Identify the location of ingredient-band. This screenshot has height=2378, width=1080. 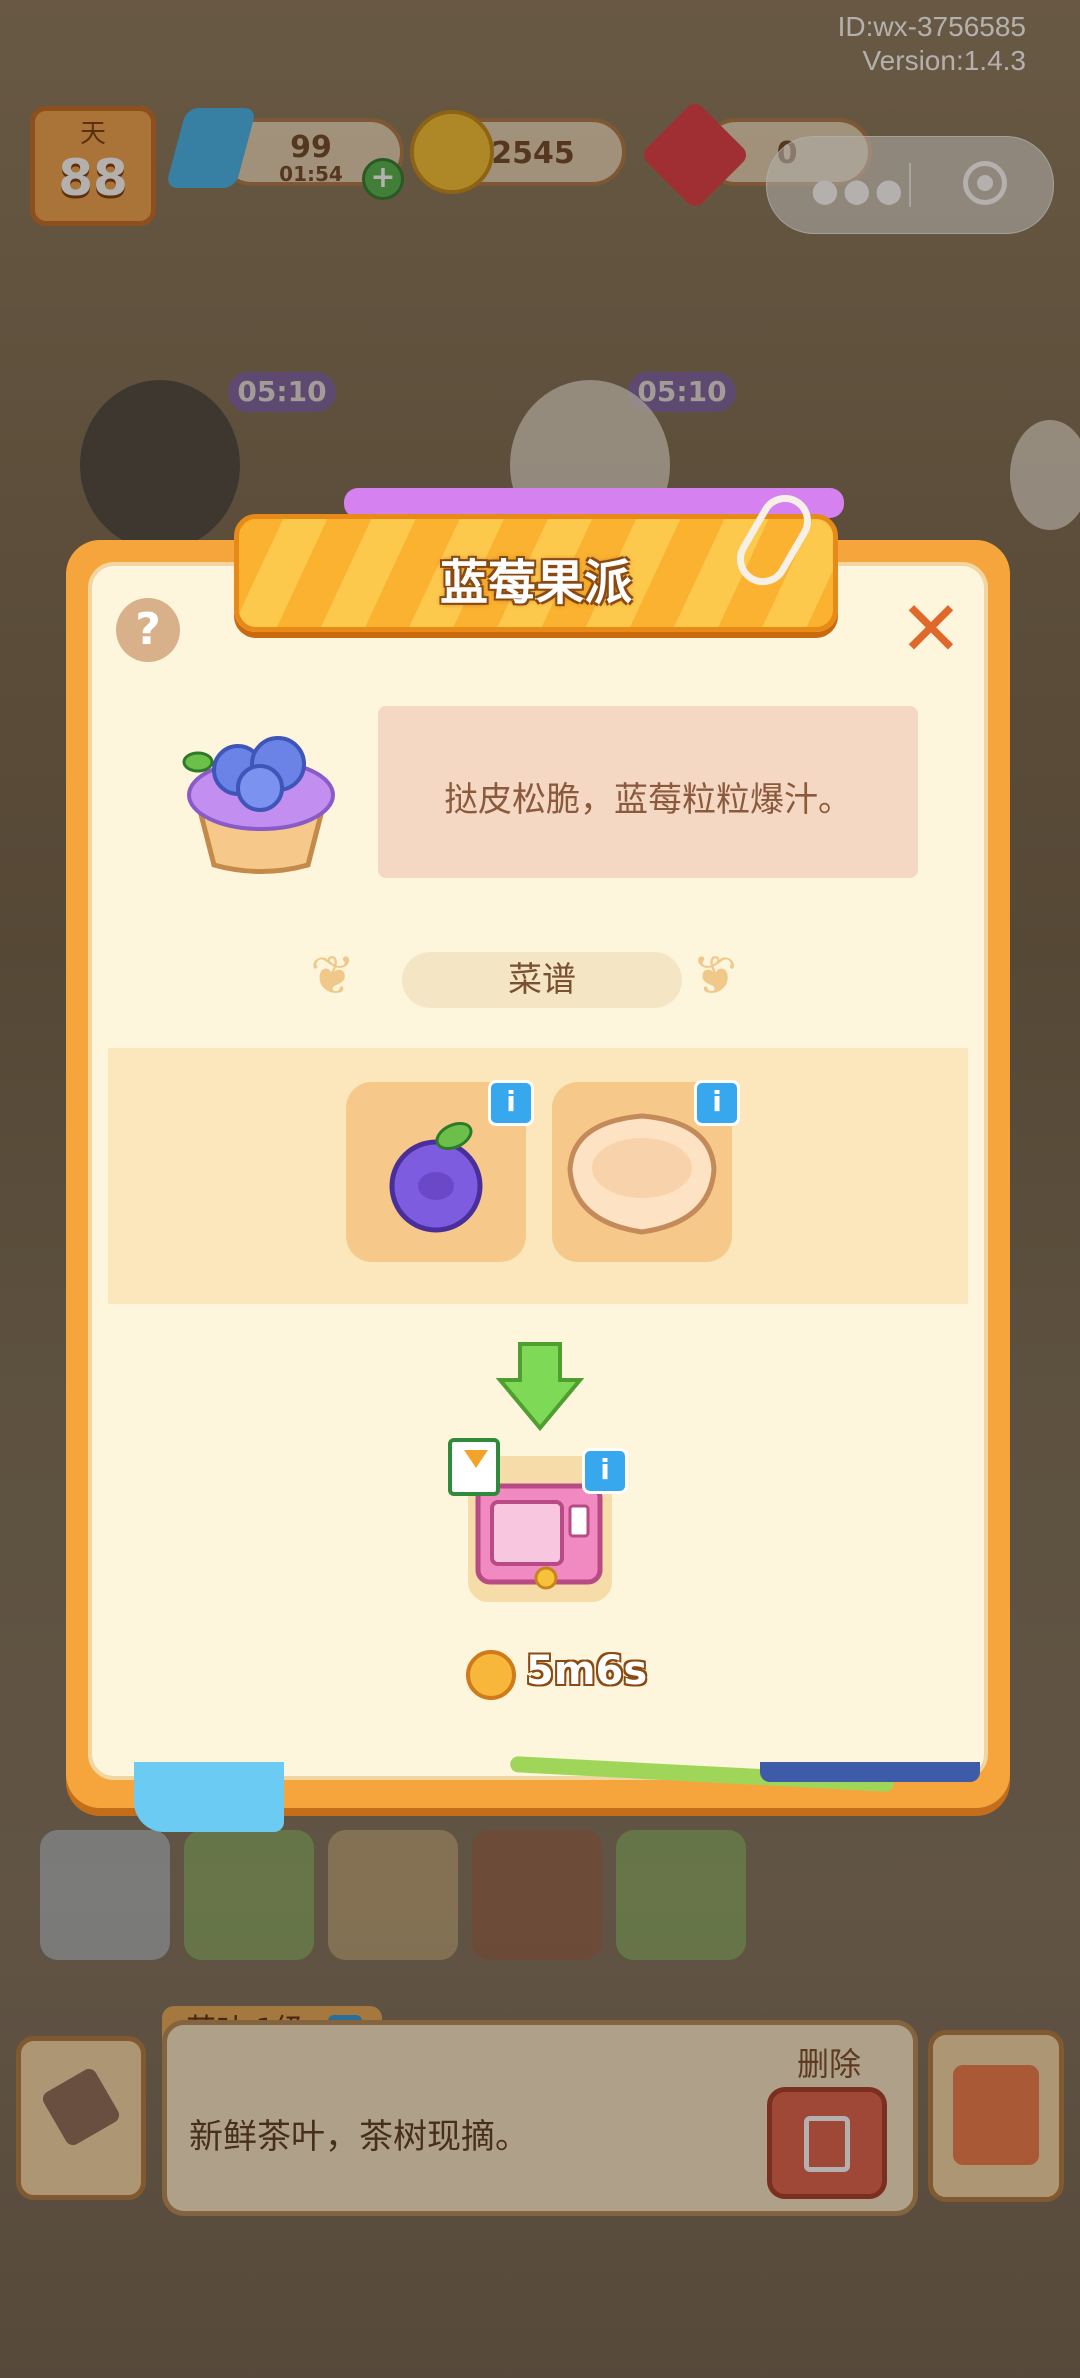
(538, 1176).